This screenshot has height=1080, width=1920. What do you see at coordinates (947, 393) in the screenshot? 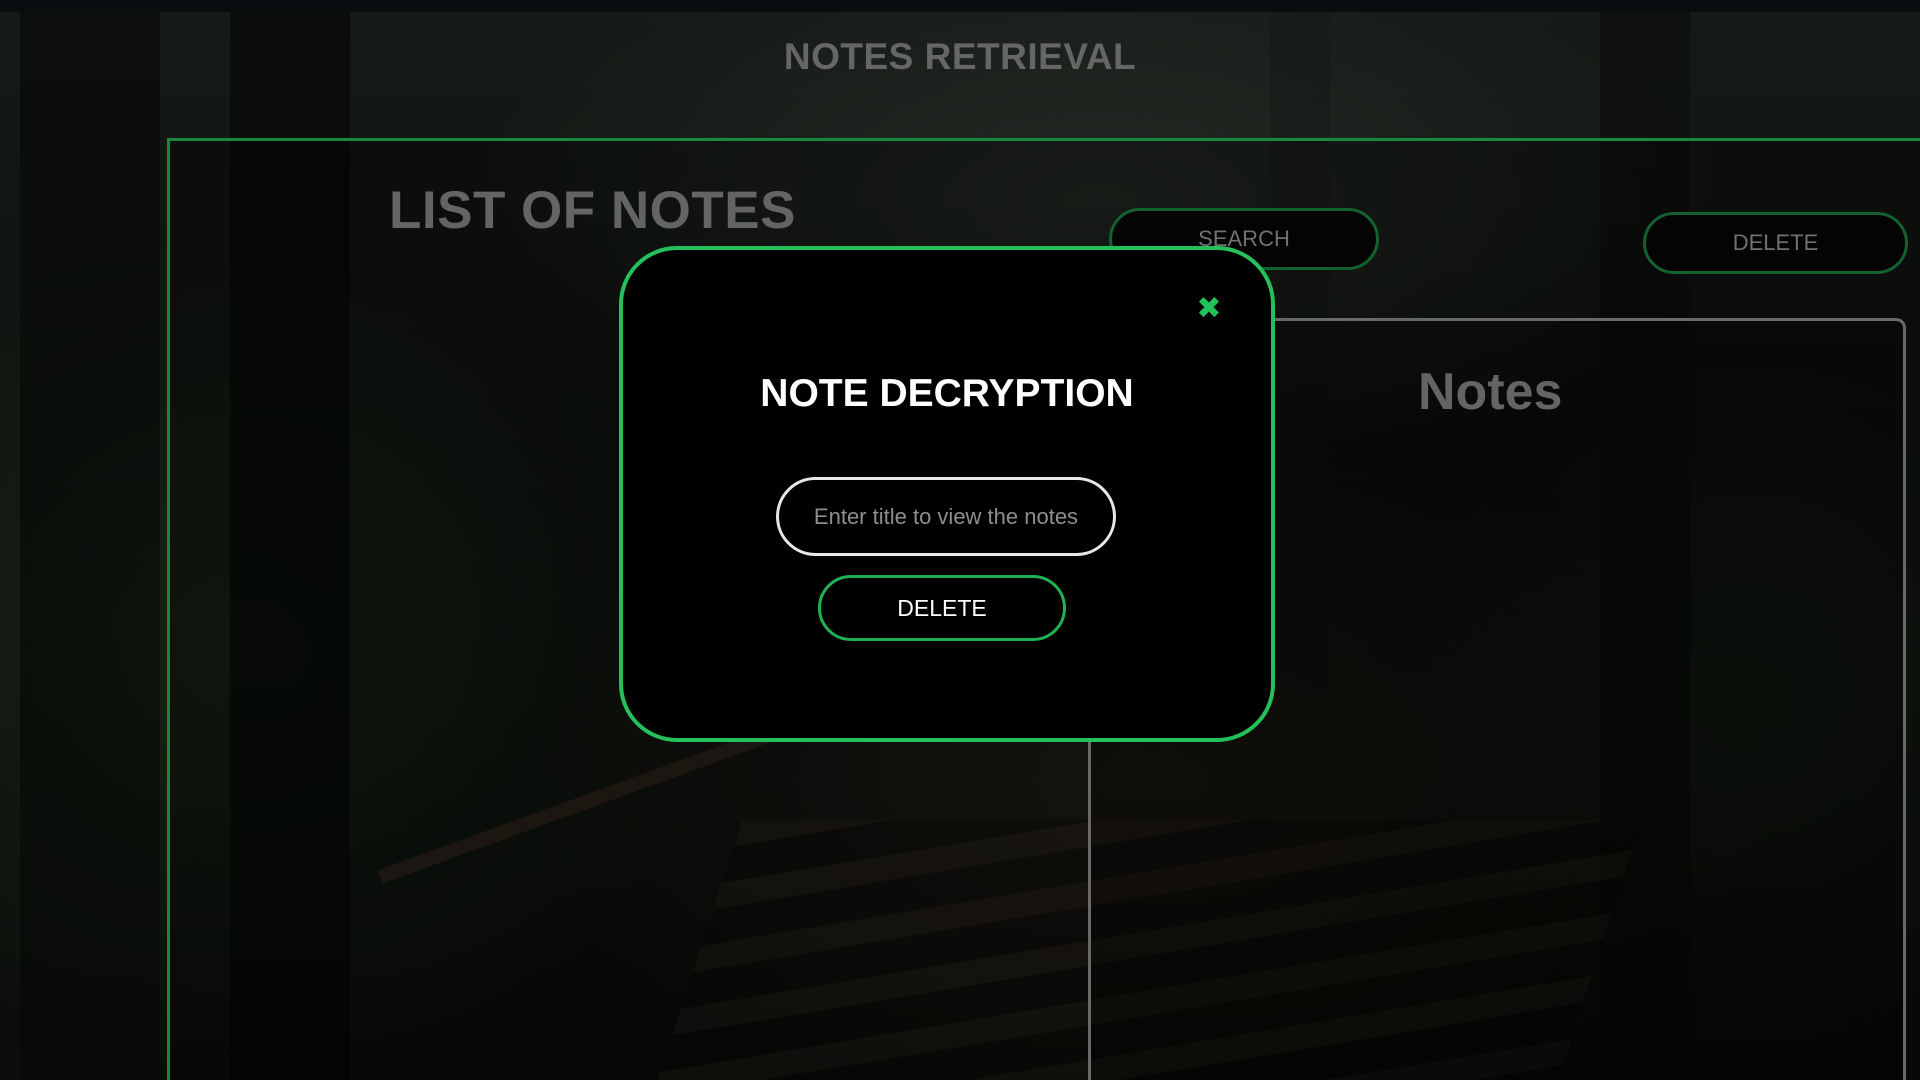
I see `modal-title: NOTE DECRYPTION` at bounding box center [947, 393].